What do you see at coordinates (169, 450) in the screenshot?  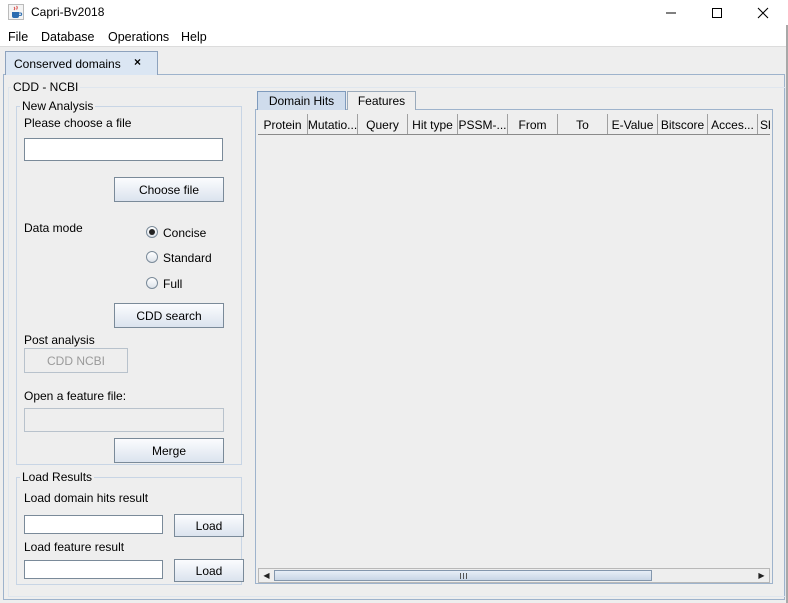 I see `merge-button: Merge` at bounding box center [169, 450].